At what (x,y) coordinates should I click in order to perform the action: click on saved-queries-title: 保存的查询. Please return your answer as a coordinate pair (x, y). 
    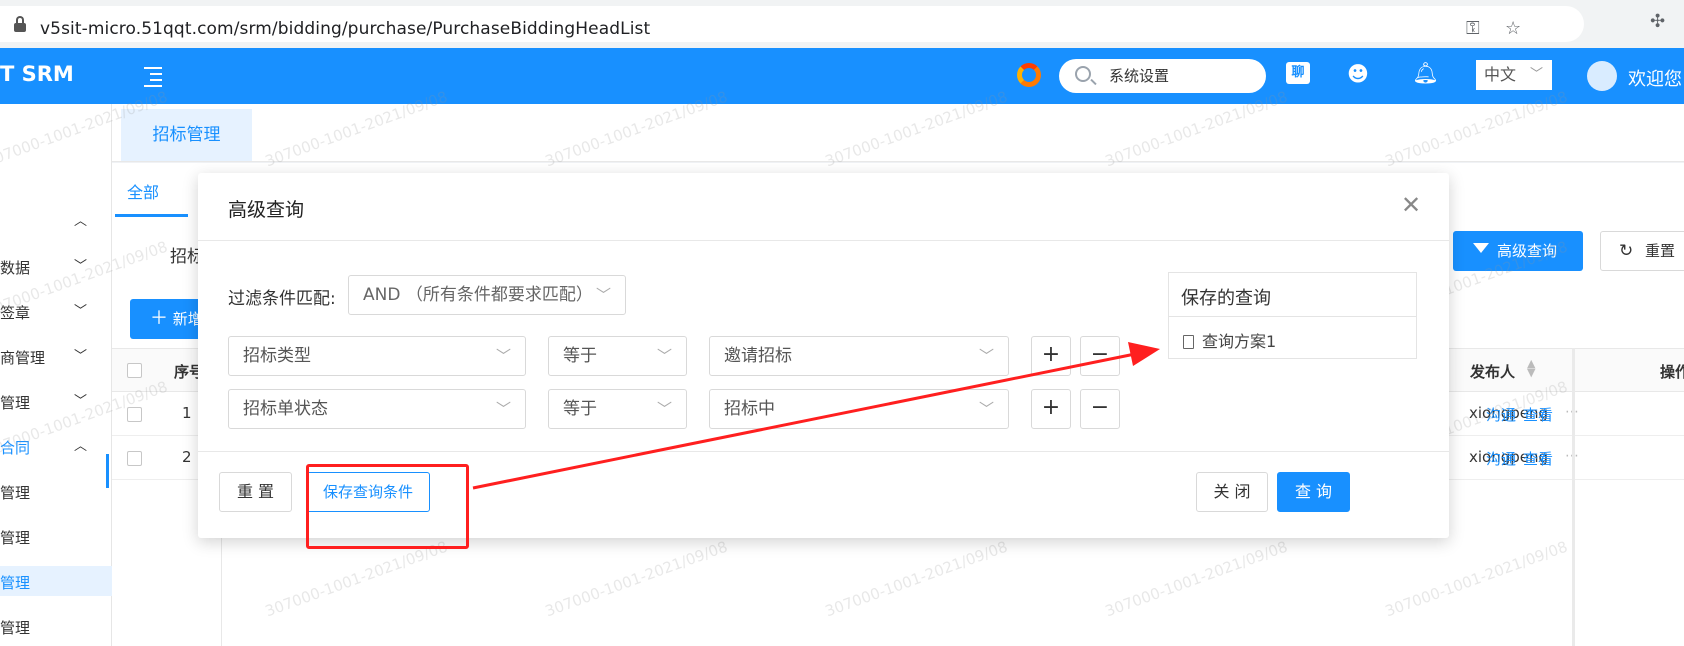
    Looking at the image, I should click on (1292, 295).